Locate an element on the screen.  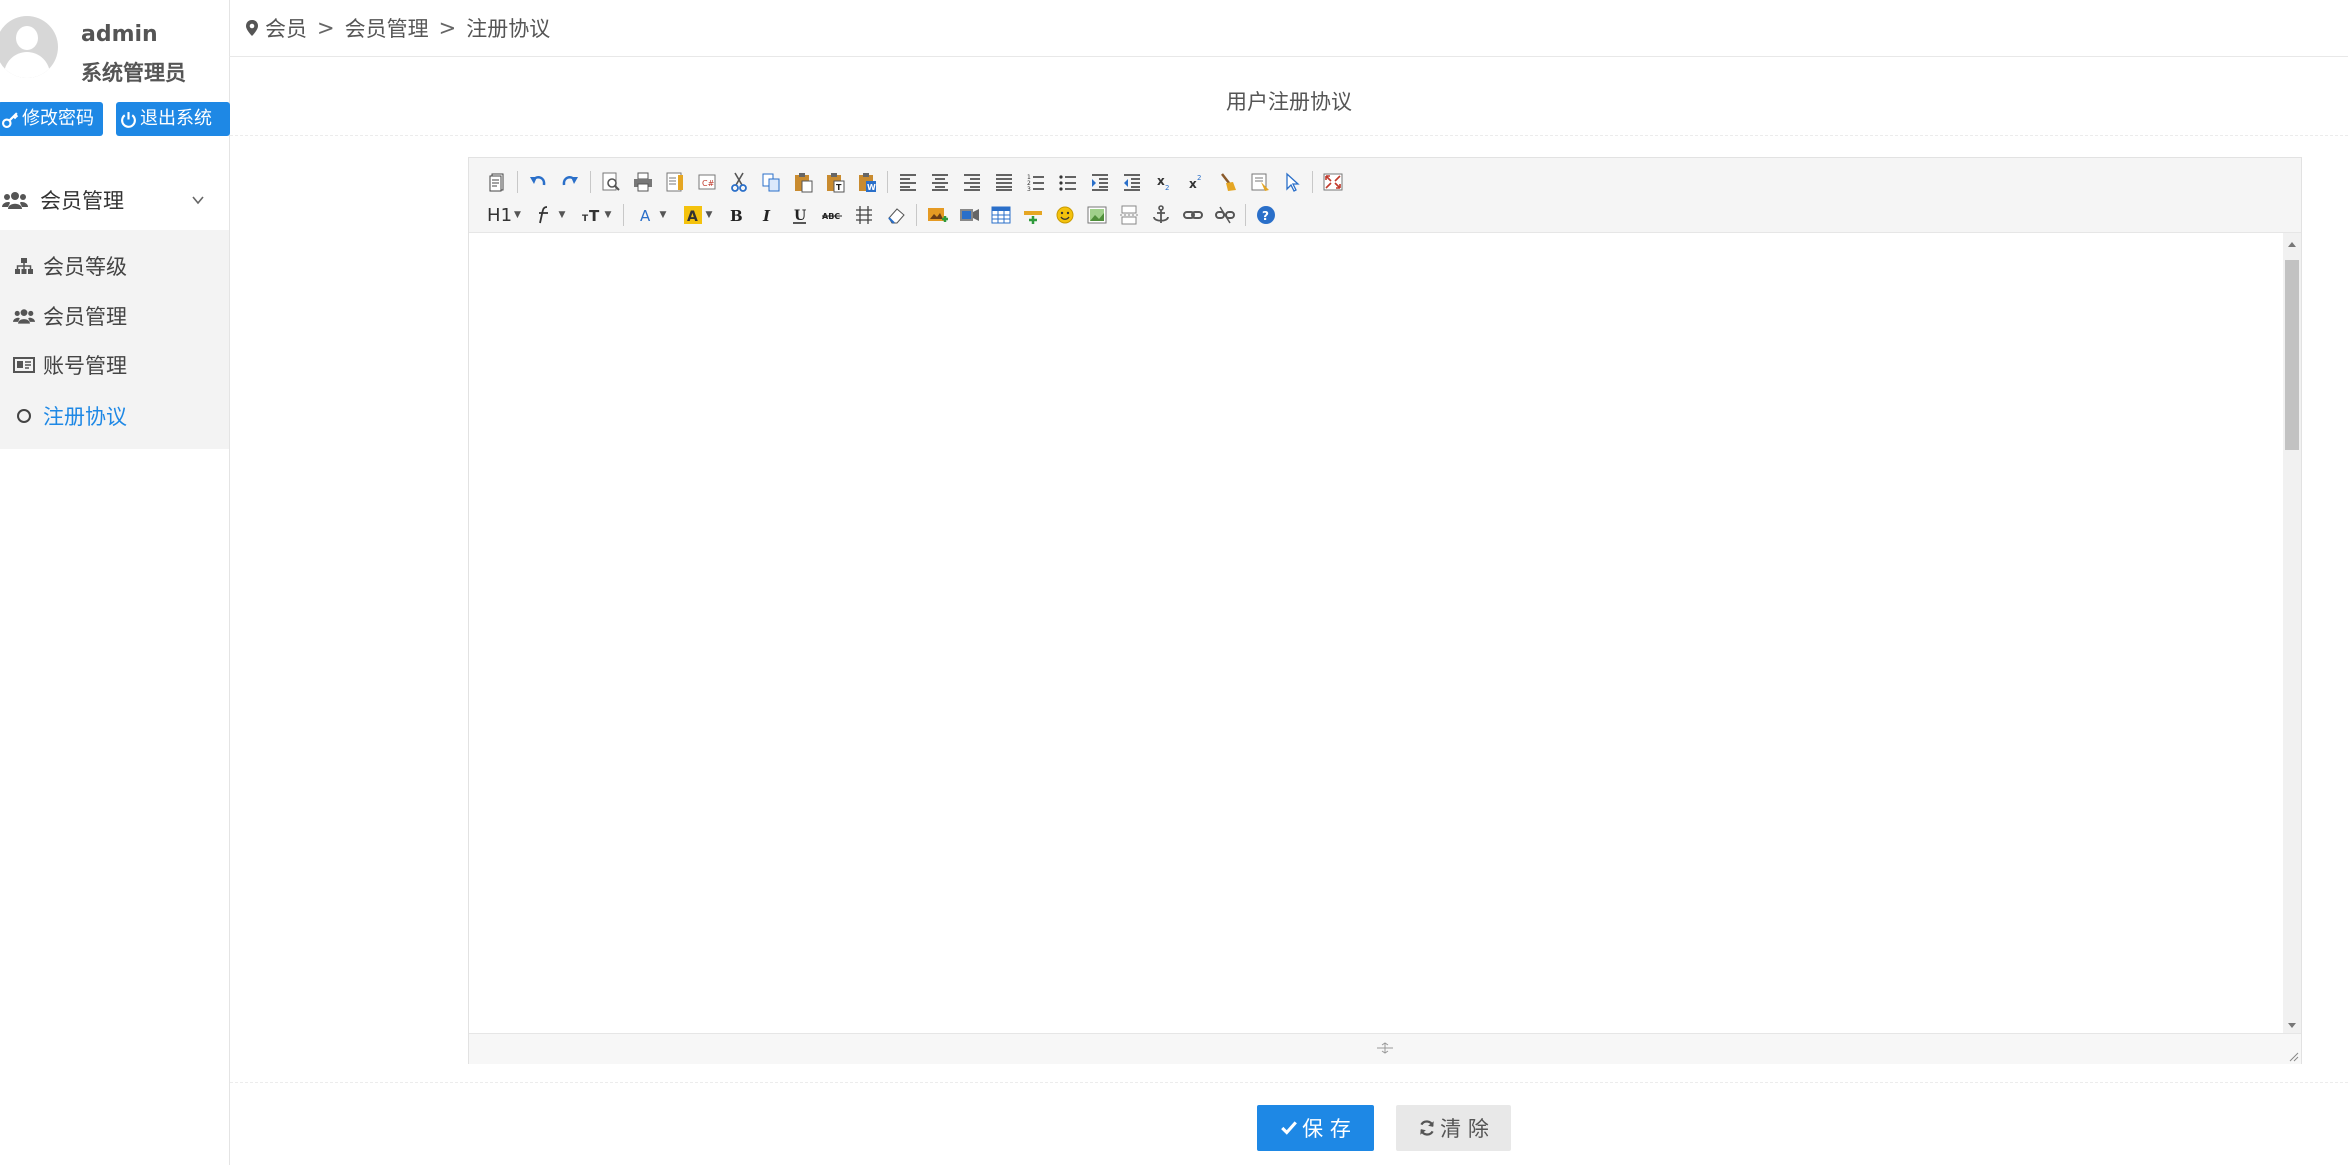
users-icon is located at coordinates (15, 200).